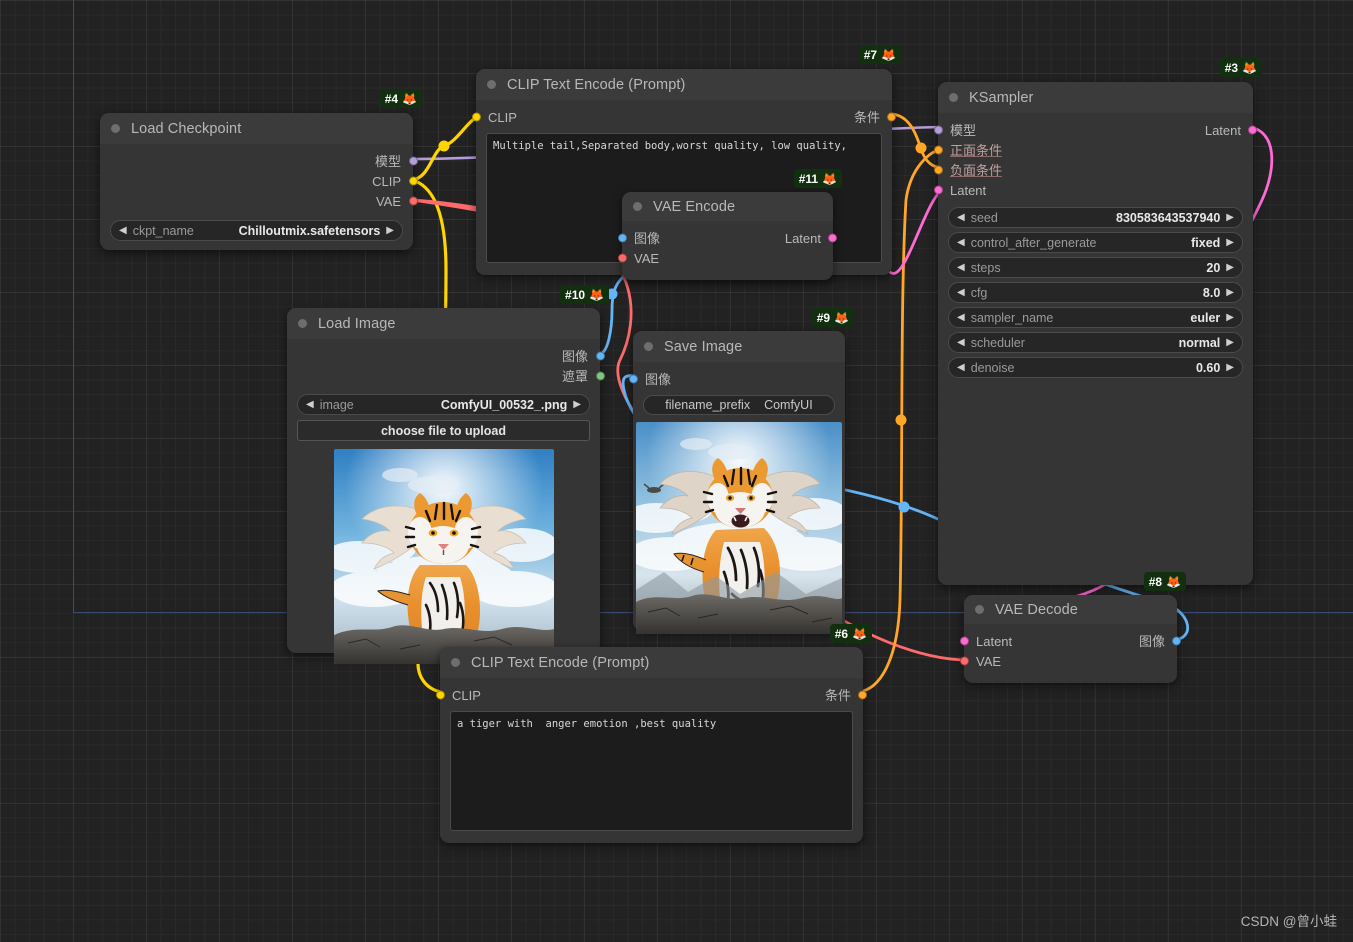 This screenshot has height=942, width=1353. Describe the element at coordinates (443, 430) in the screenshot. I see `choose-file-upload-button: choose file to upload` at that location.